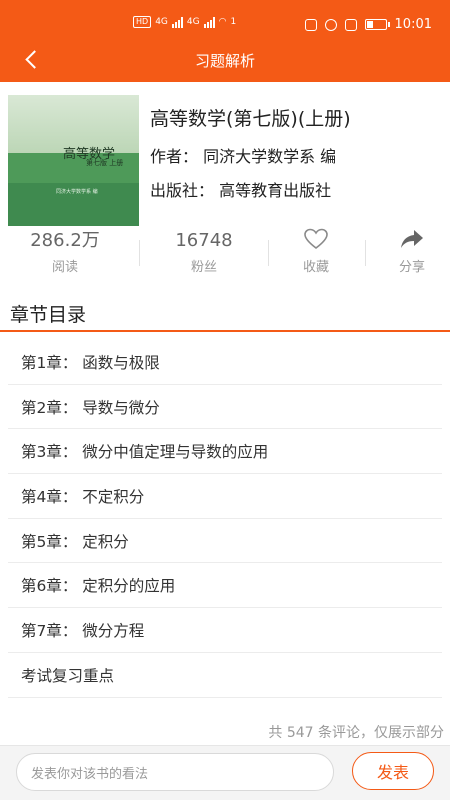 The width and height of the screenshot is (450, 800). I want to click on favorite-button: 收藏, so click(316, 251).